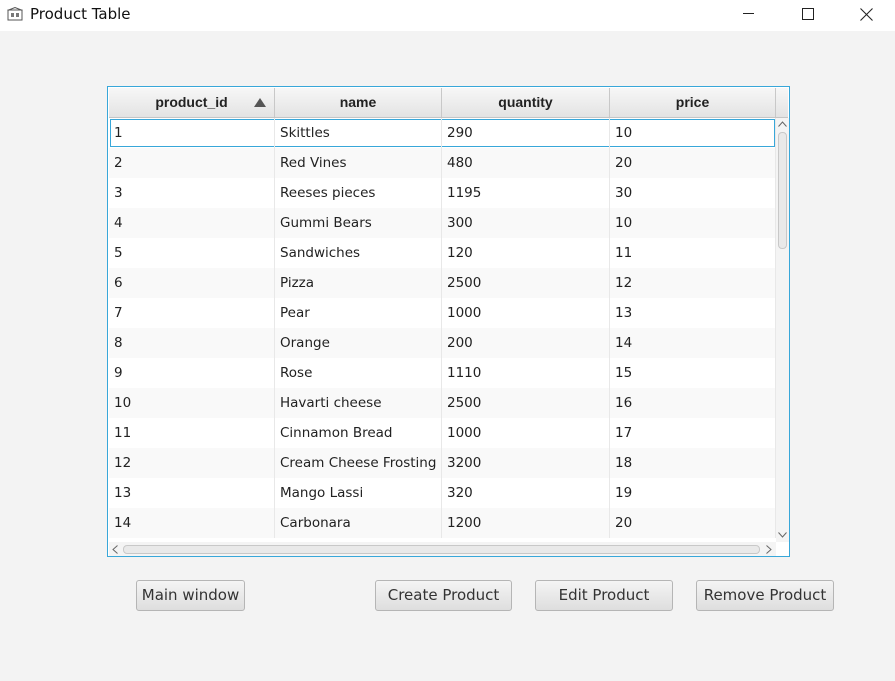 Image resolution: width=895 pixels, height=681 pixels. What do you see at coordinates (358, 253) in the screenshot?
I see `cell-name: Sandwiches` at bounding box center [358, 253].